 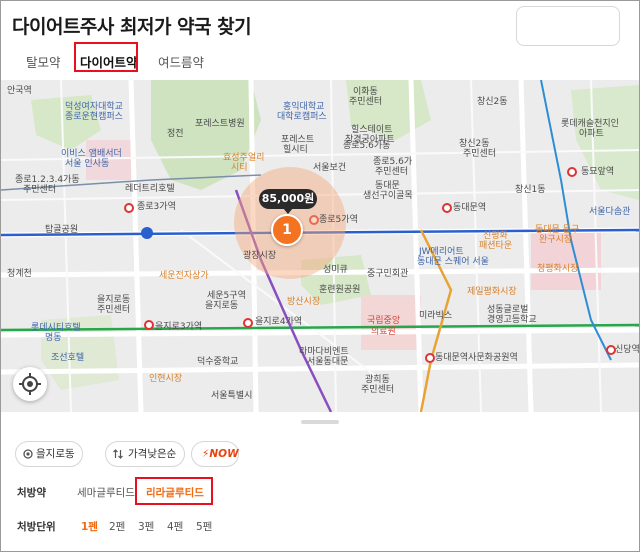 I want to click on map-label: 훈련원공원, so click(x=340, y=290).